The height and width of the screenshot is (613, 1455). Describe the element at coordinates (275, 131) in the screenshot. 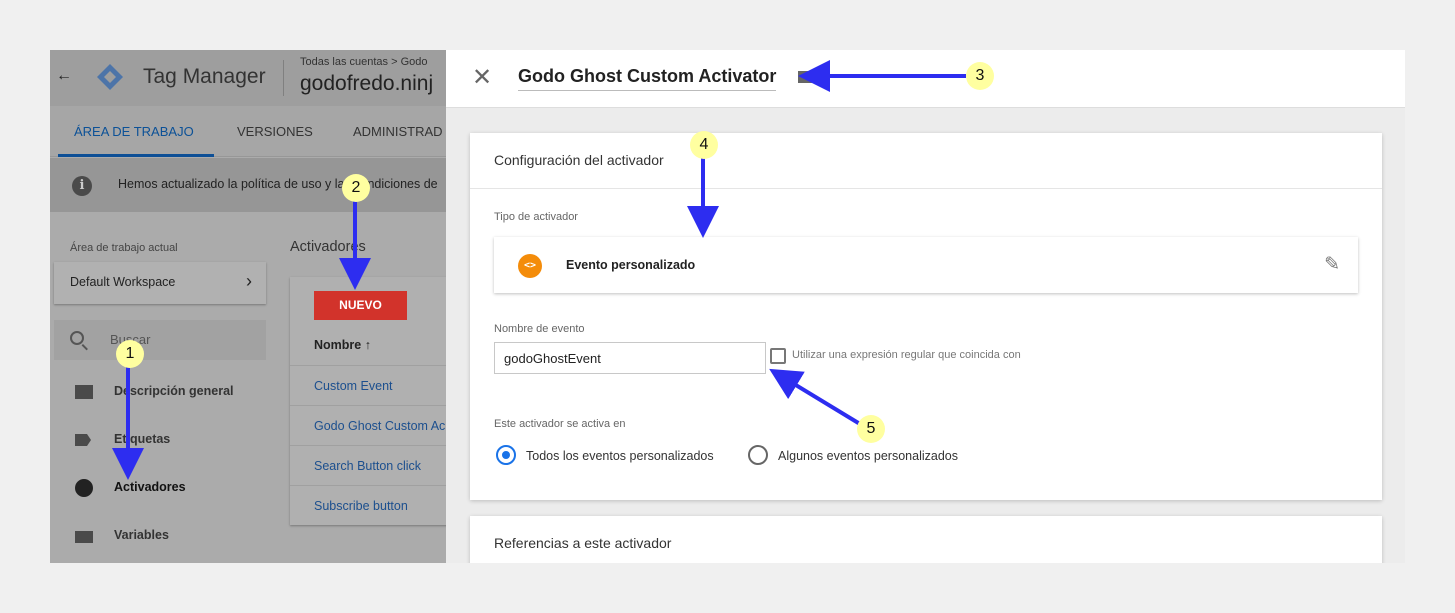

I see `tab-versions: VERSIONES` at that location.